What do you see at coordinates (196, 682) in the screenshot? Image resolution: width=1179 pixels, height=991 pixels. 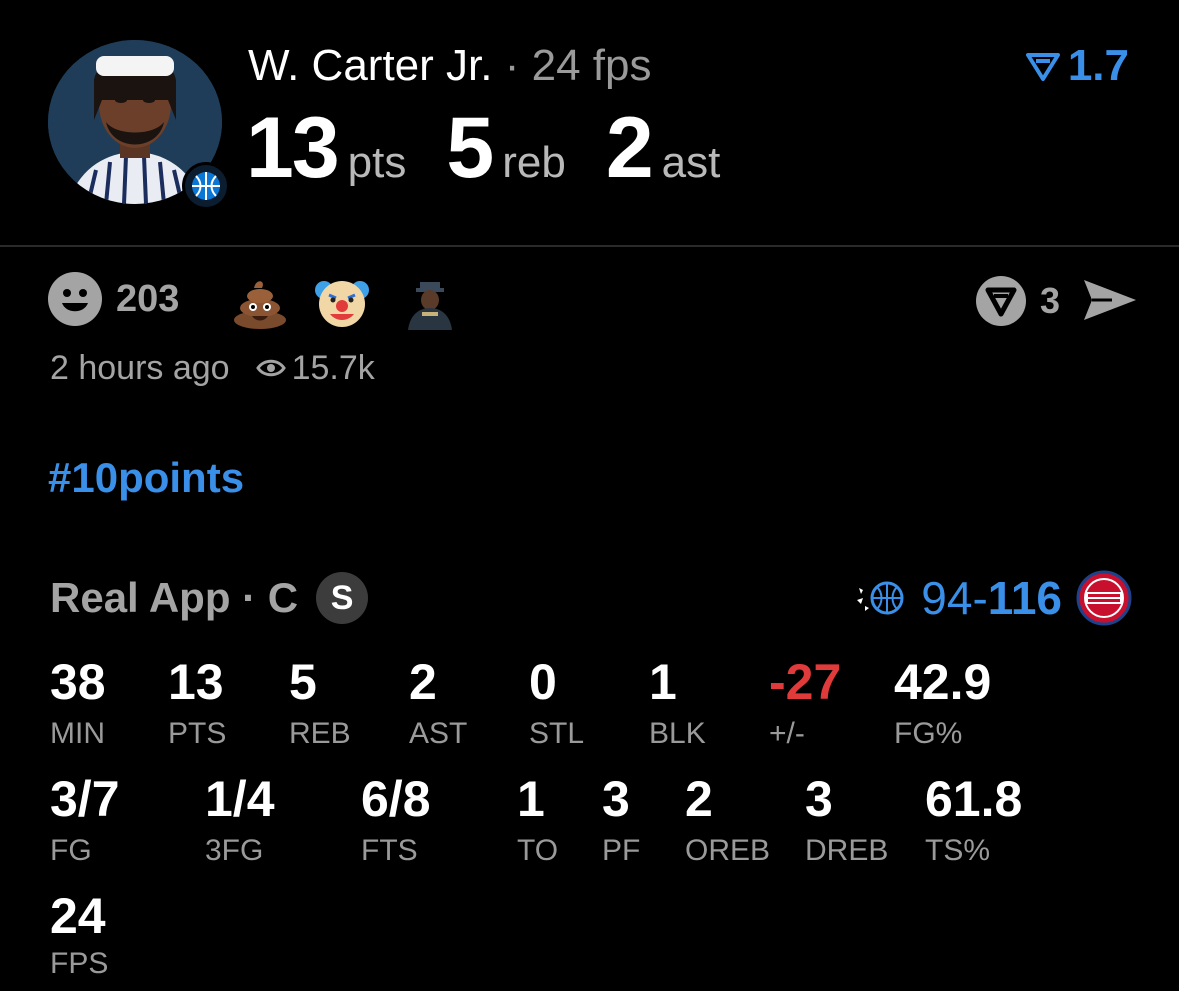 I see `stat-pts-value: 13` at bounding box center [196, 682].